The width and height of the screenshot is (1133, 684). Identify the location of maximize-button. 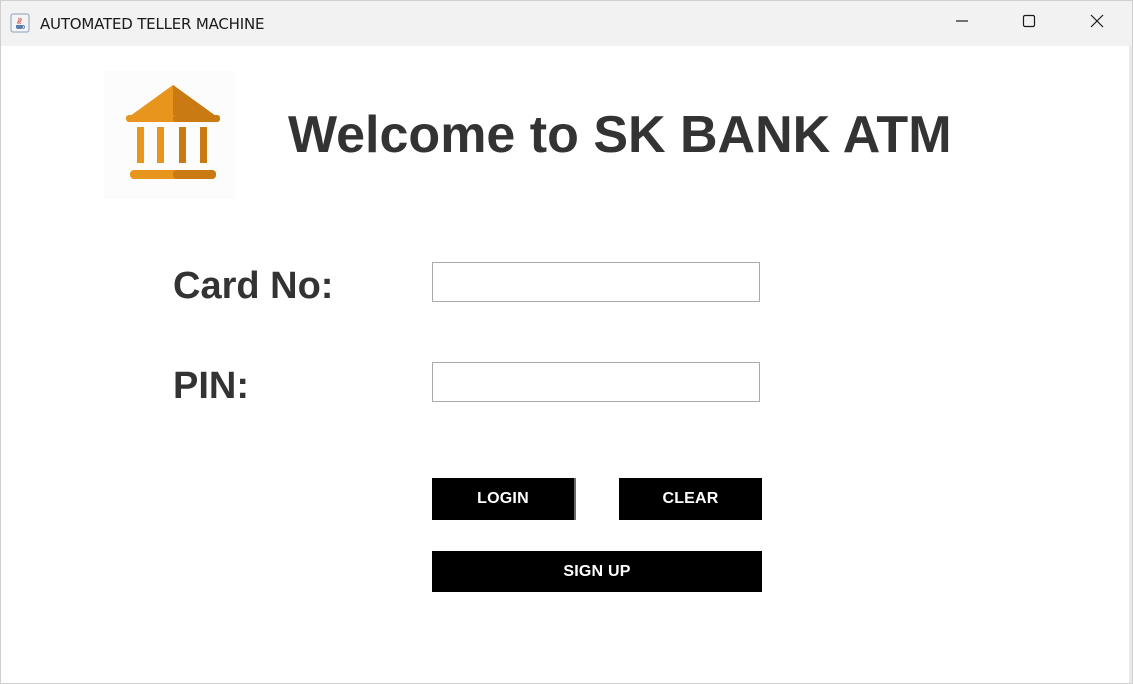
(1029, 23).